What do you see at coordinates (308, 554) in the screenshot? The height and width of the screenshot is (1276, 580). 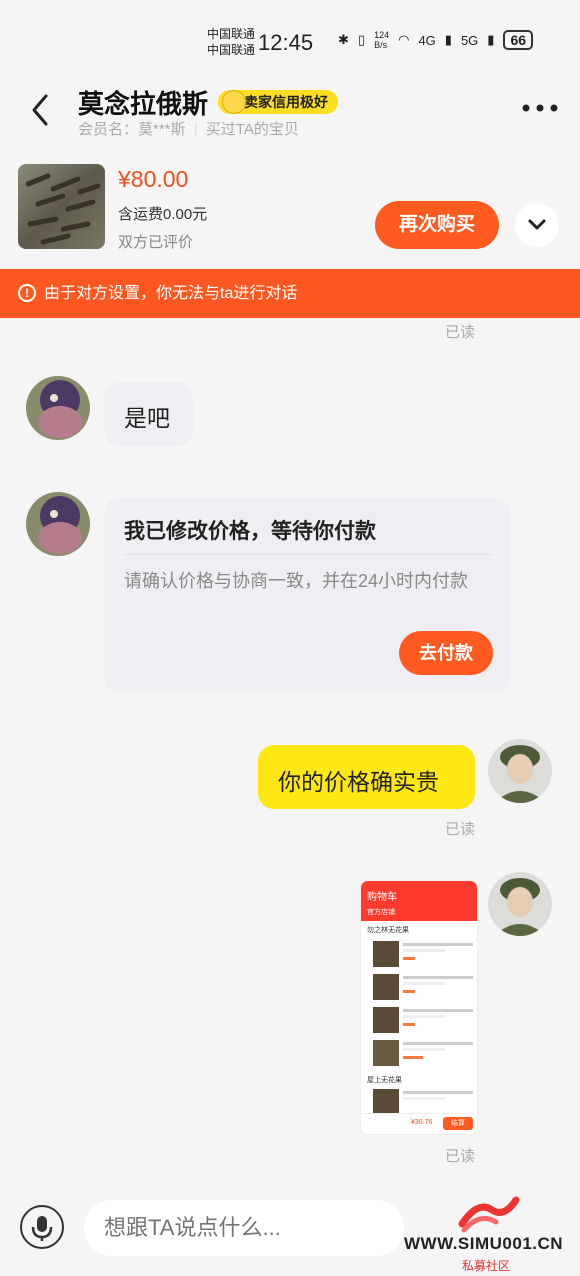 I see `divider` at bounding box center [308, 554].